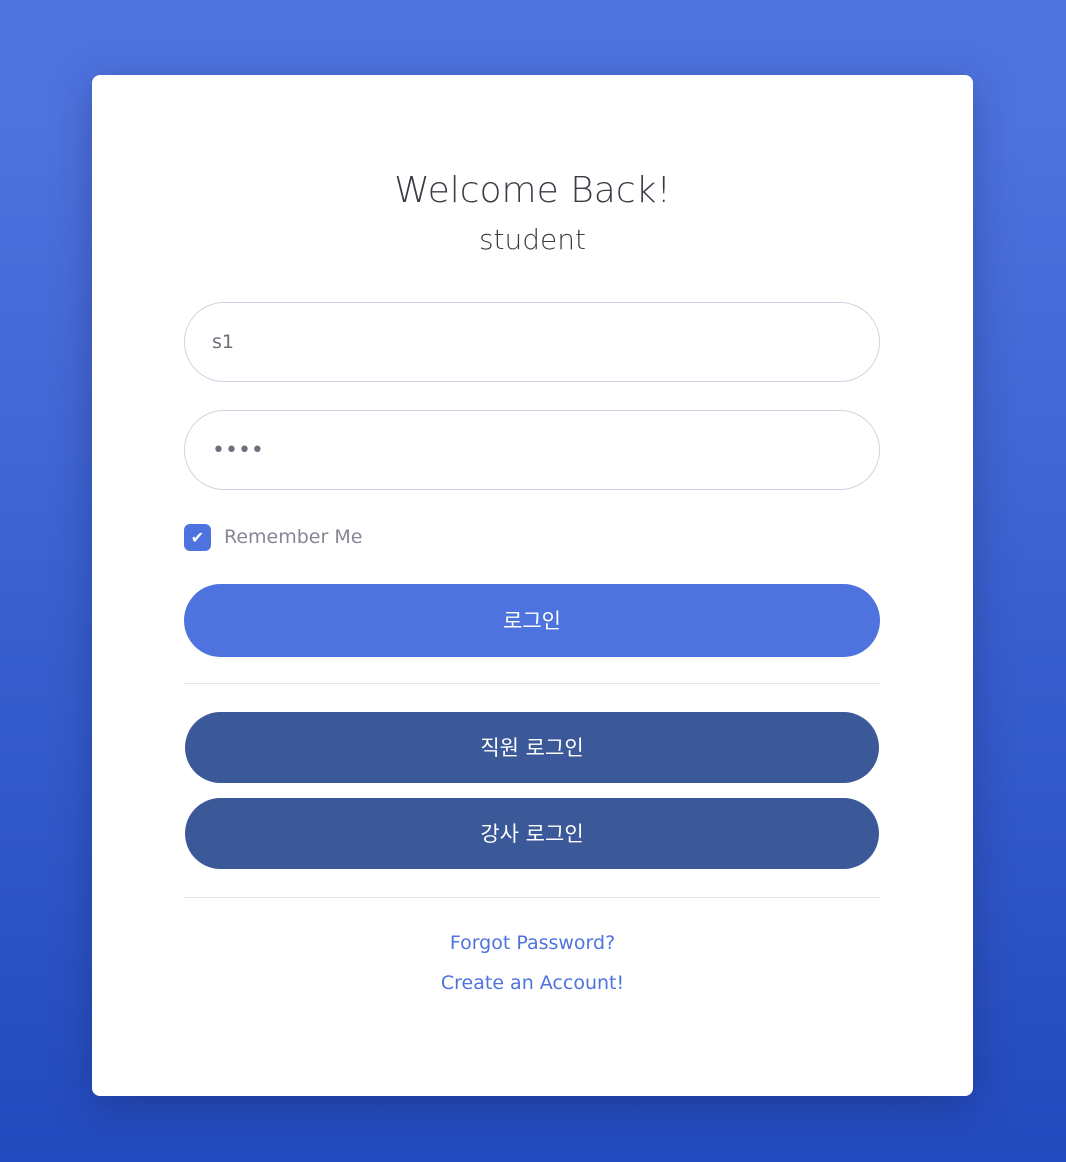  I want to click on create-account-link: Create an Account!, so click(532, 983).